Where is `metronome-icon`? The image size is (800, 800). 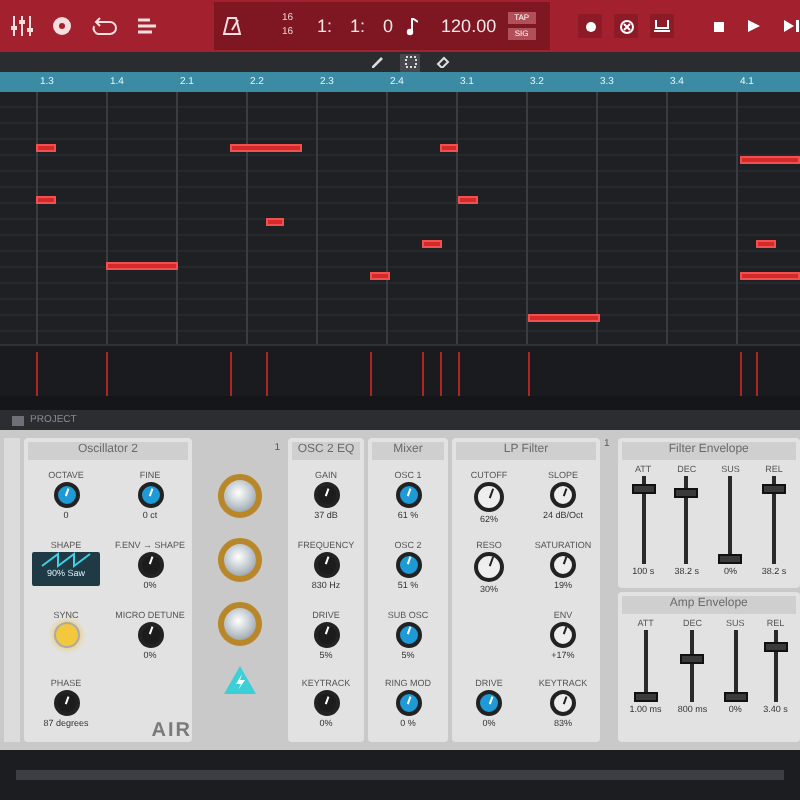 metronome-icon is located at coordinates (231, 26).